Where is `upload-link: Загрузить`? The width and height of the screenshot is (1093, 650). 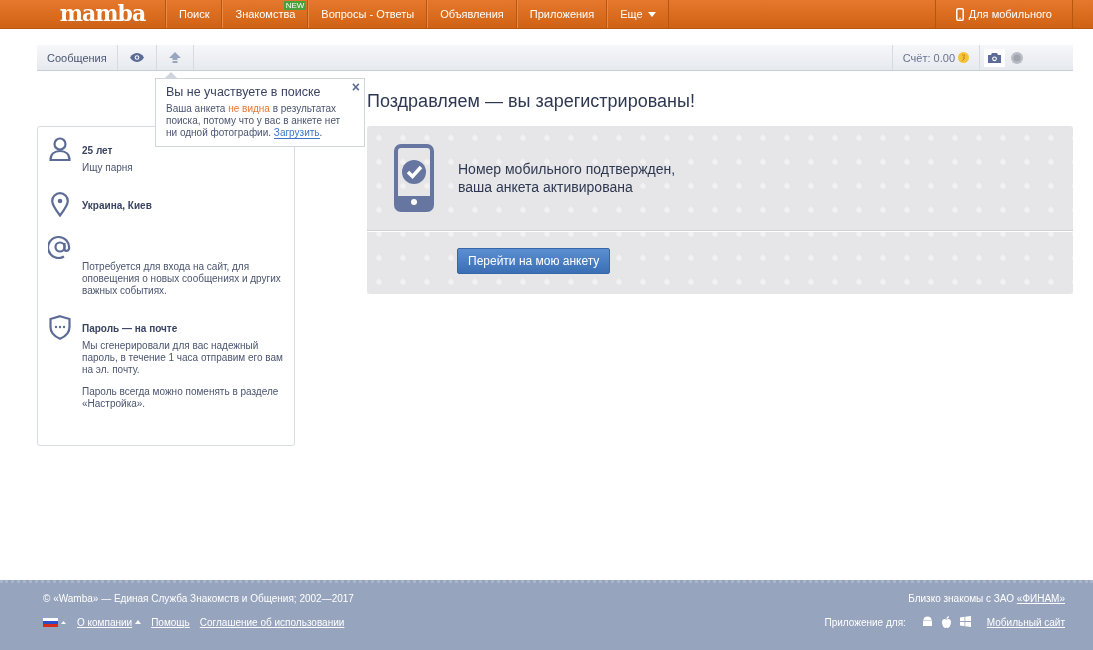 upload-link: Загрузить is located at coordinates (296, 133).